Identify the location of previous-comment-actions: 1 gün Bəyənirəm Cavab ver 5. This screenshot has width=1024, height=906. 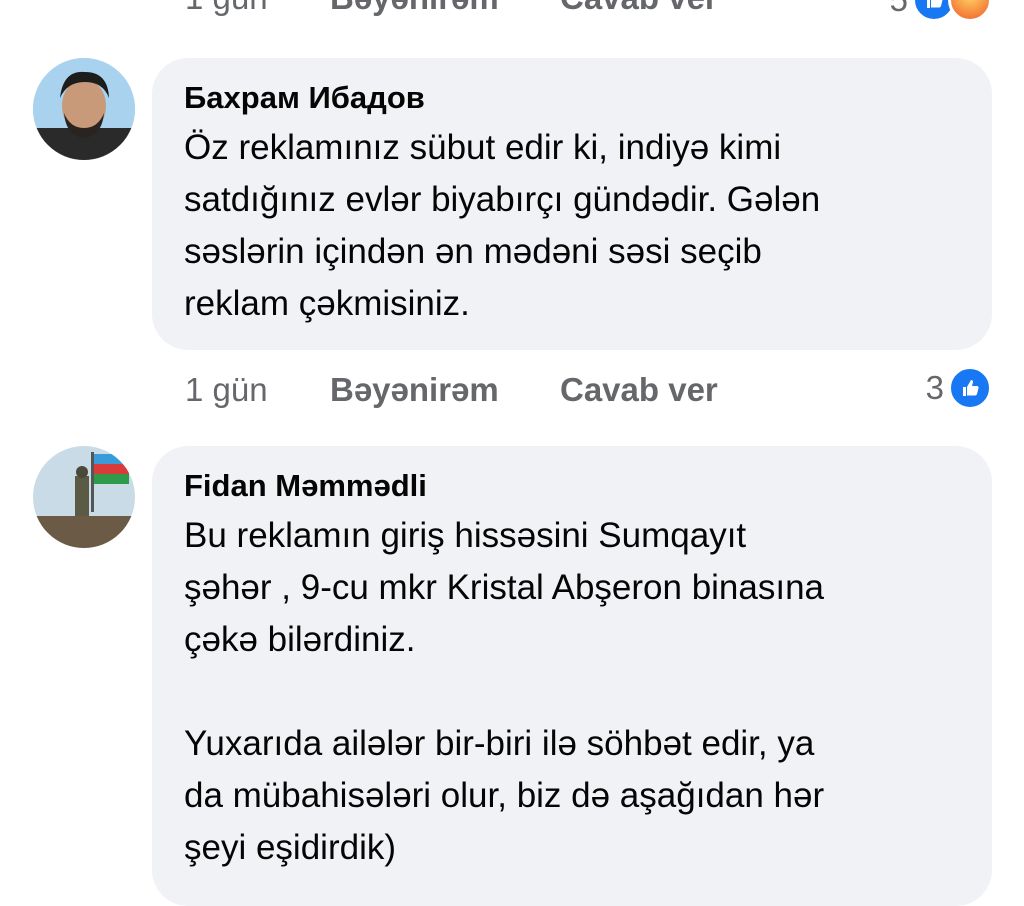
(512, 11).